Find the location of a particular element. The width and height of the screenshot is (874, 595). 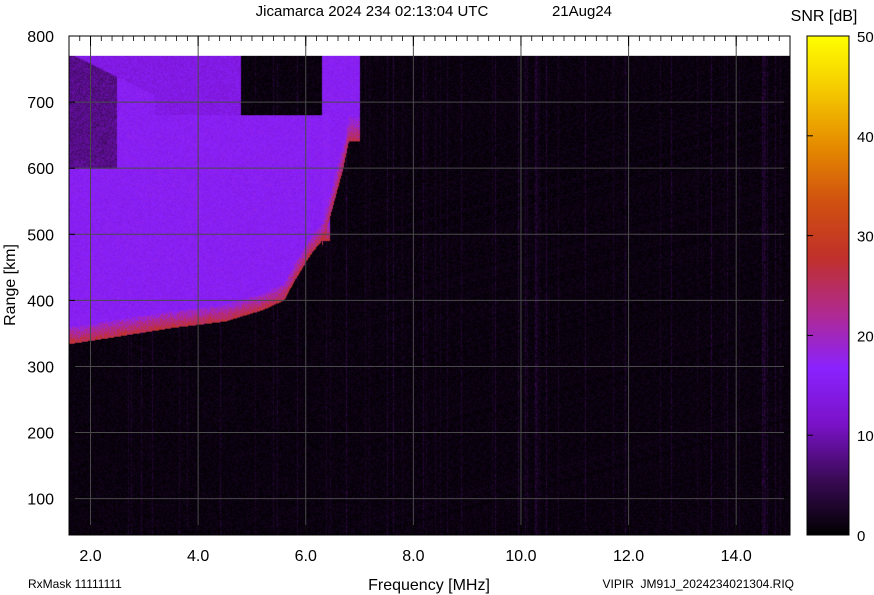

colorbar-tick-label: 50 is located at coordinates (865, 37).